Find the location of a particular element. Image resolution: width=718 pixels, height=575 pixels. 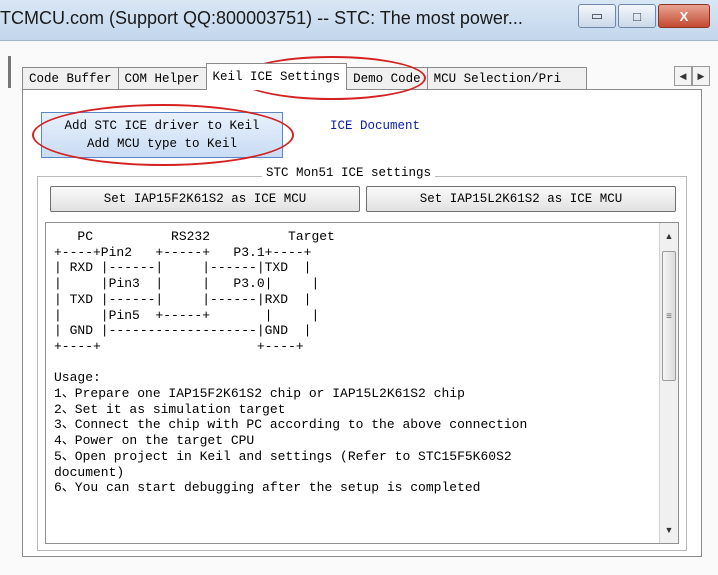

tab-demo-code: Demo Code is located at coordinates (387, 78).